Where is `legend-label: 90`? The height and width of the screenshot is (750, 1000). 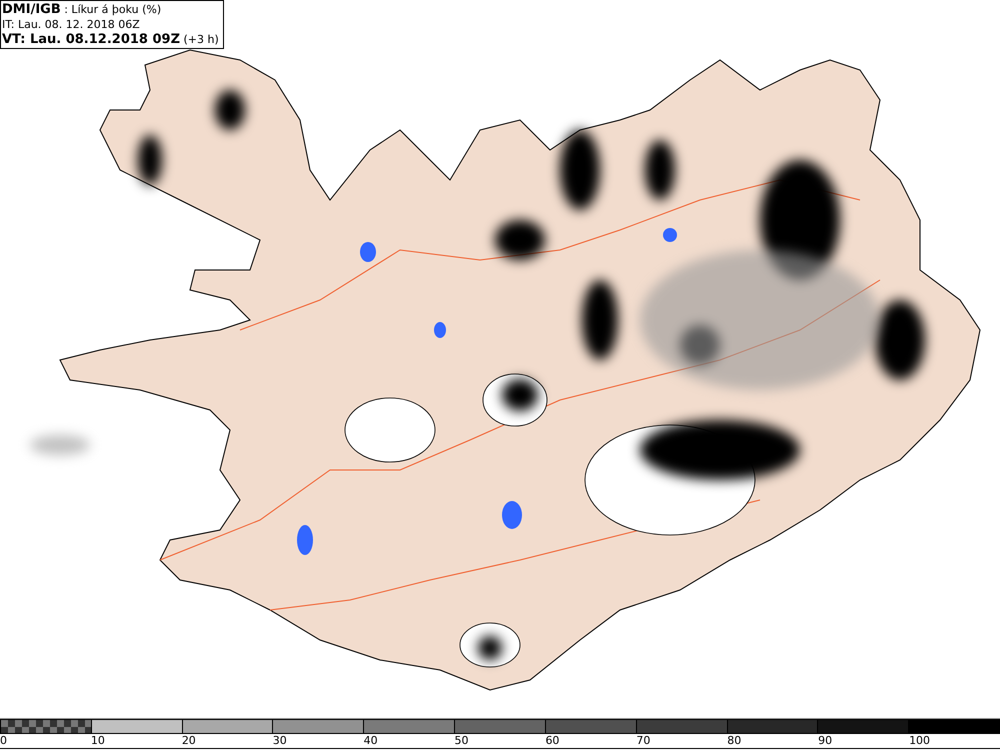
legend-label: 90 is located at coordinates (825, 740).